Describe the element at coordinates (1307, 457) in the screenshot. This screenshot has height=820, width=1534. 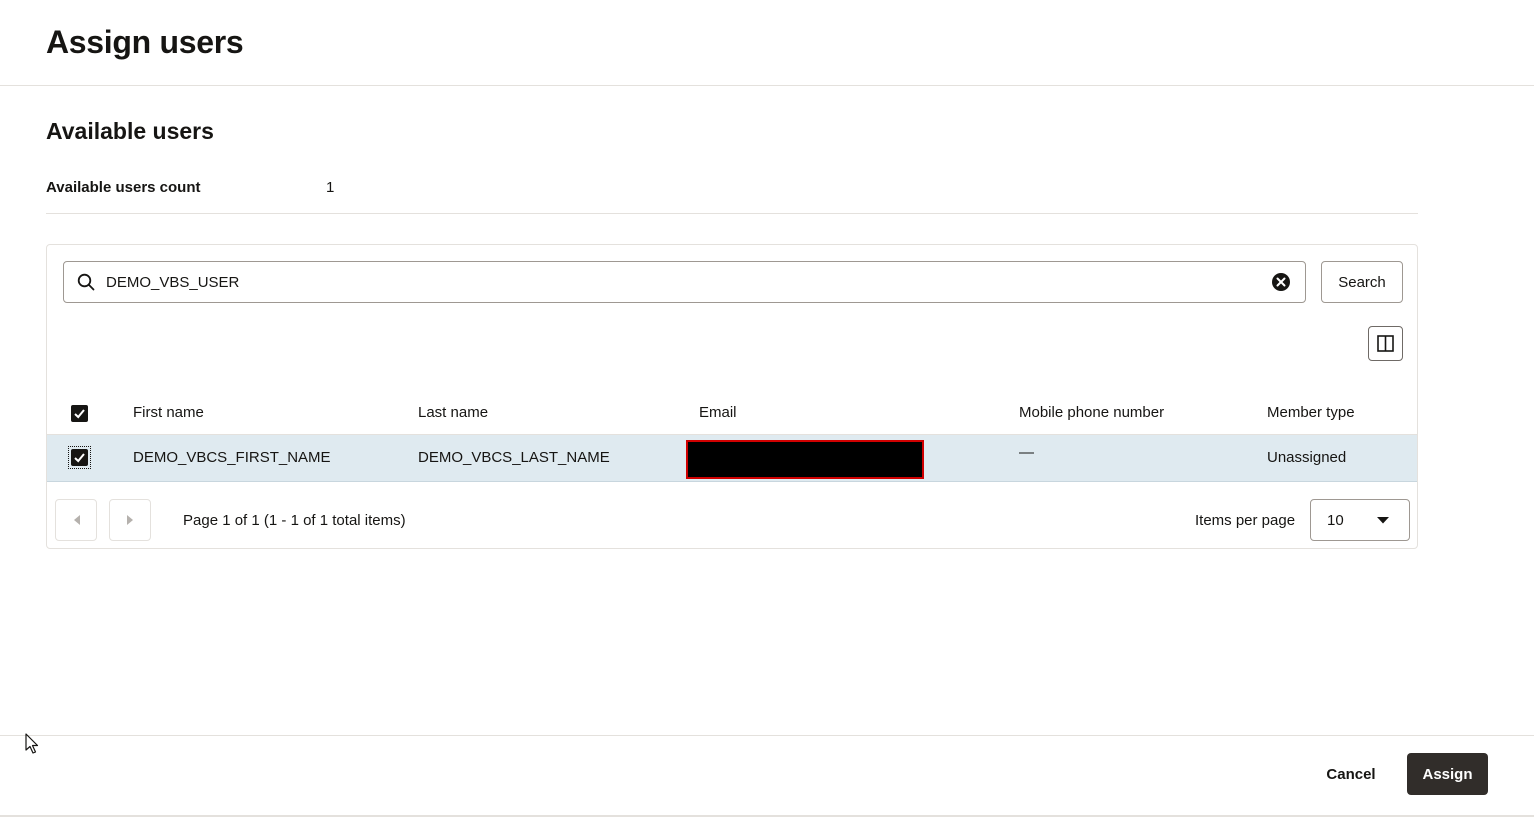
I see `cell-member-type: Unassigned` at that location.